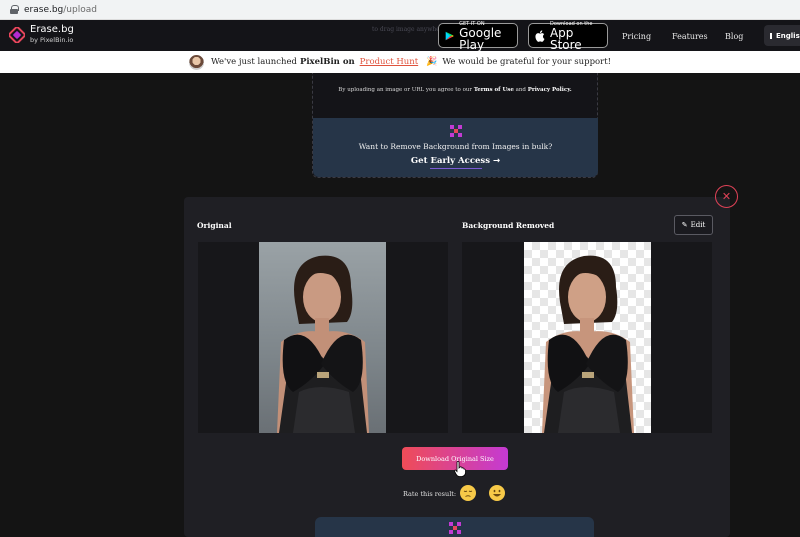 This screenshot has width=800, height=537. I want to click on puzzle-icon-bottom, so click(455, 528).